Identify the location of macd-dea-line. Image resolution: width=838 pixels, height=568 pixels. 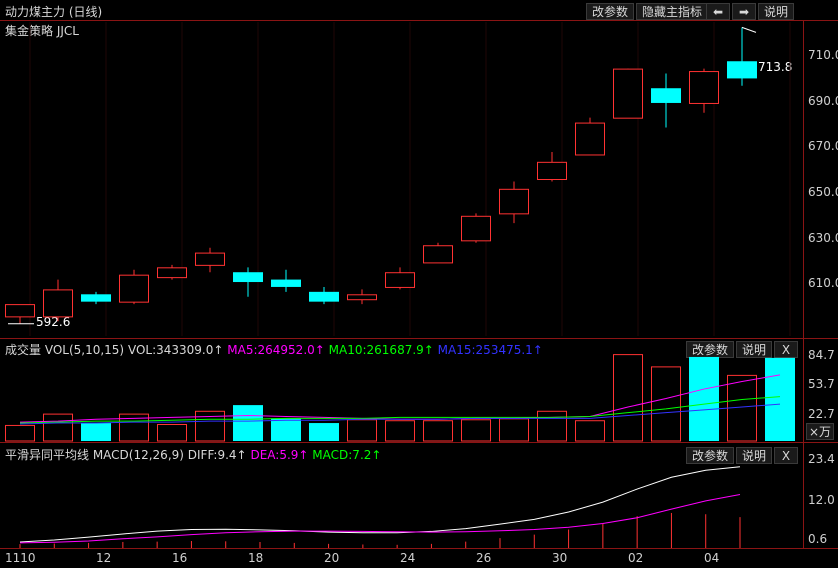
(380, 518).